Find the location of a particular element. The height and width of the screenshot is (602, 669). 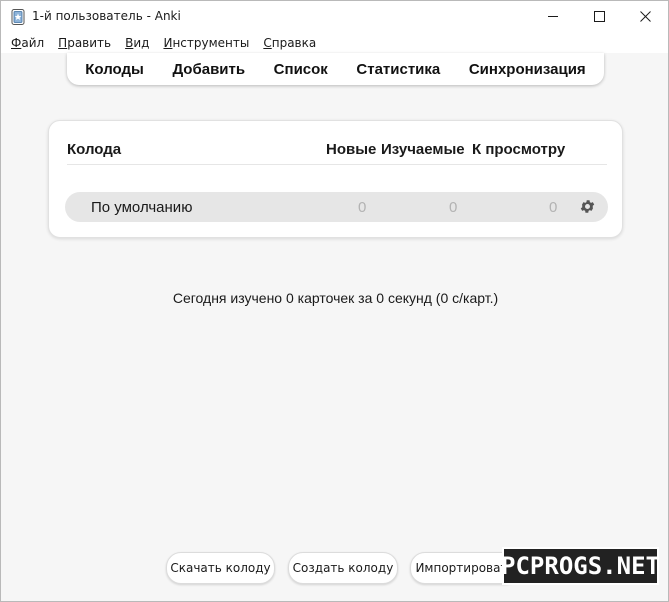

deck-learn-count: 0 is located at coordinates (453, 207).